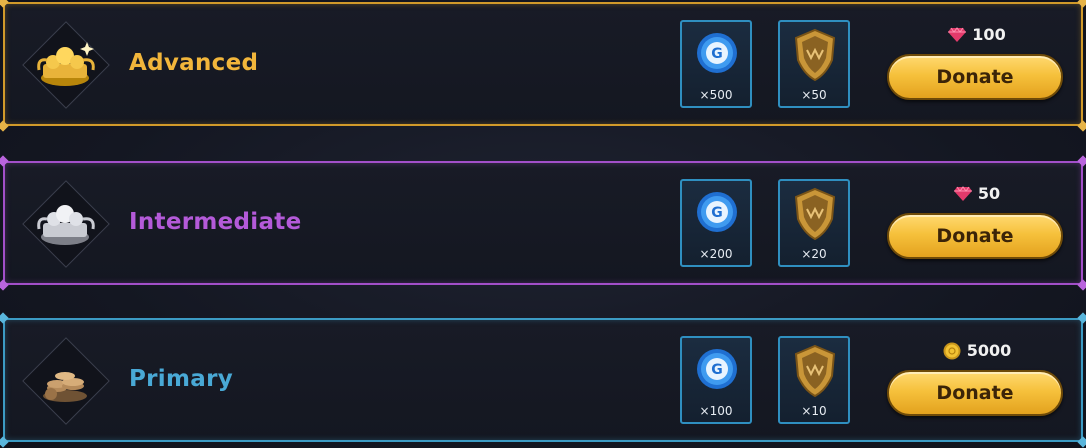  What do you see at coordinates (989, 193) in the screenshot?
I see `cost-amount: 50` at bounding box center [989, 193].